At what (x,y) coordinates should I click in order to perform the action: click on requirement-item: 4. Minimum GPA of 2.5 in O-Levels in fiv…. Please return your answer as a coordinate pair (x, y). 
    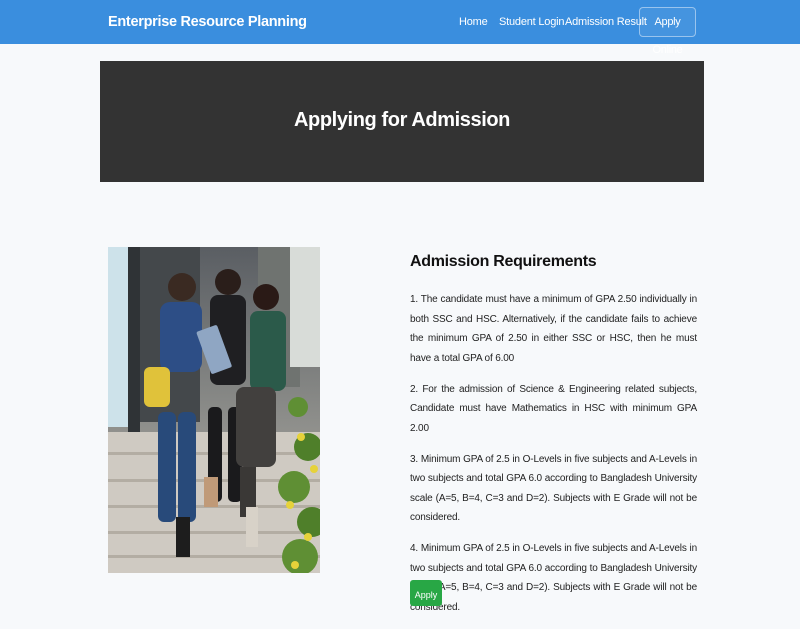
    Looking at the image, I should click on (553, 578).